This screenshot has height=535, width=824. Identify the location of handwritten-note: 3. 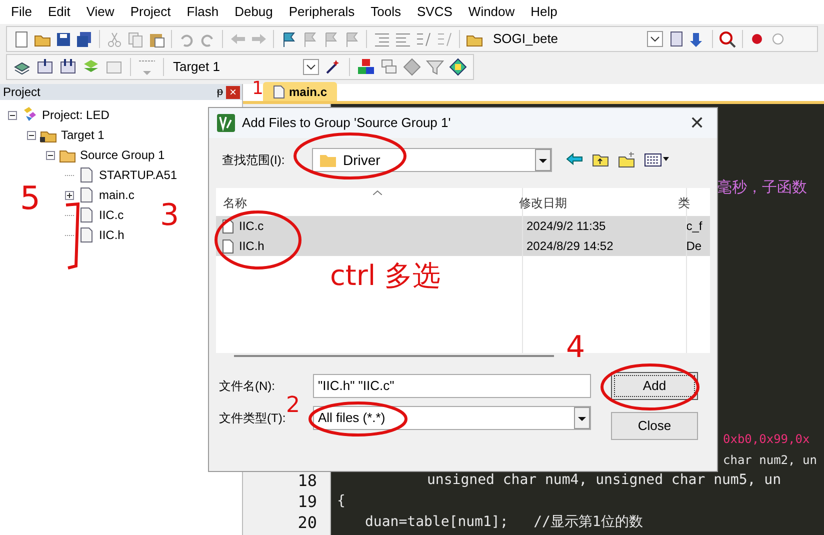
(170, 216).